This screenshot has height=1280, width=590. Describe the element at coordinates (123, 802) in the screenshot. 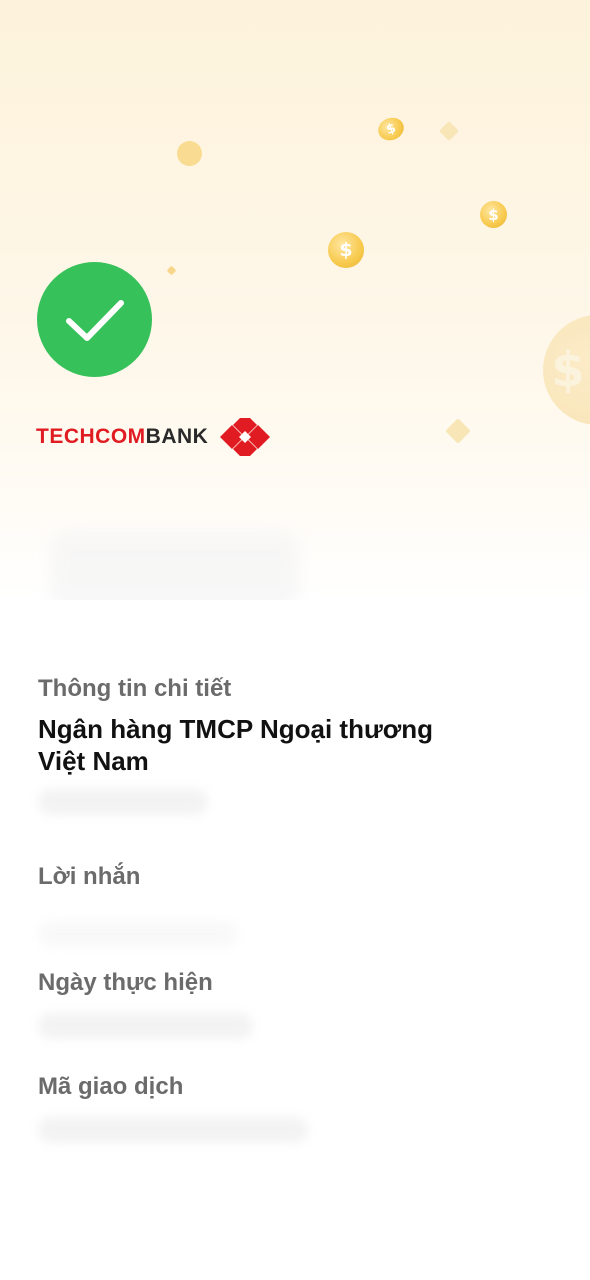

I see `redacted-account-number` at that location.